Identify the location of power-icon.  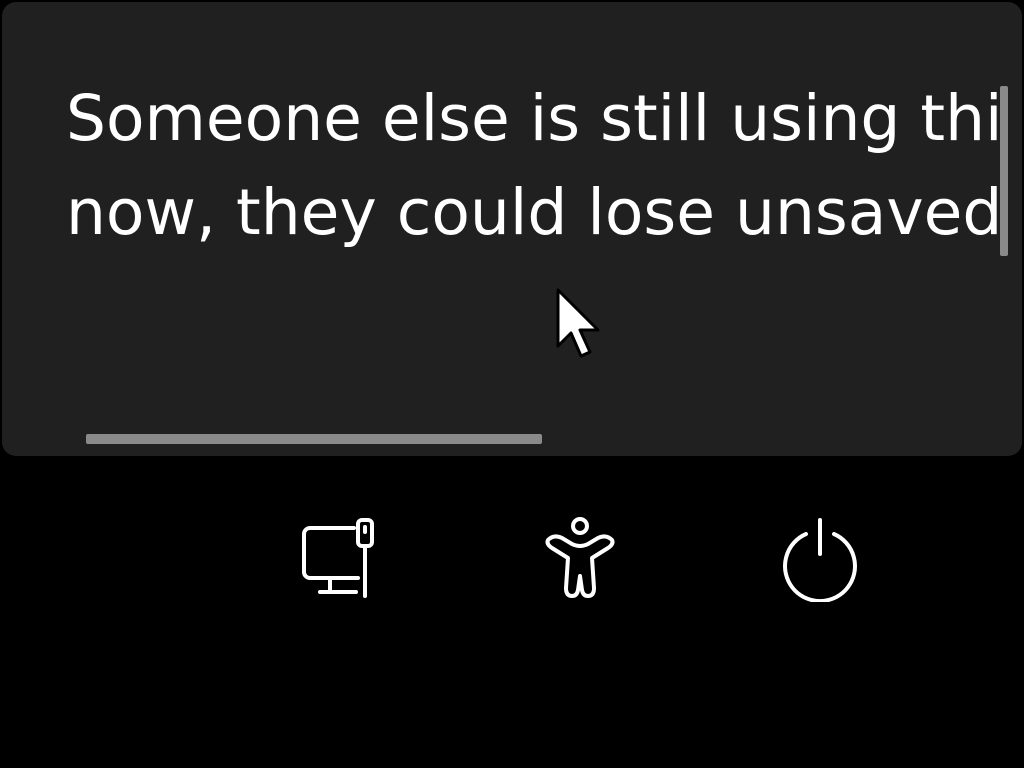
(820, 558).